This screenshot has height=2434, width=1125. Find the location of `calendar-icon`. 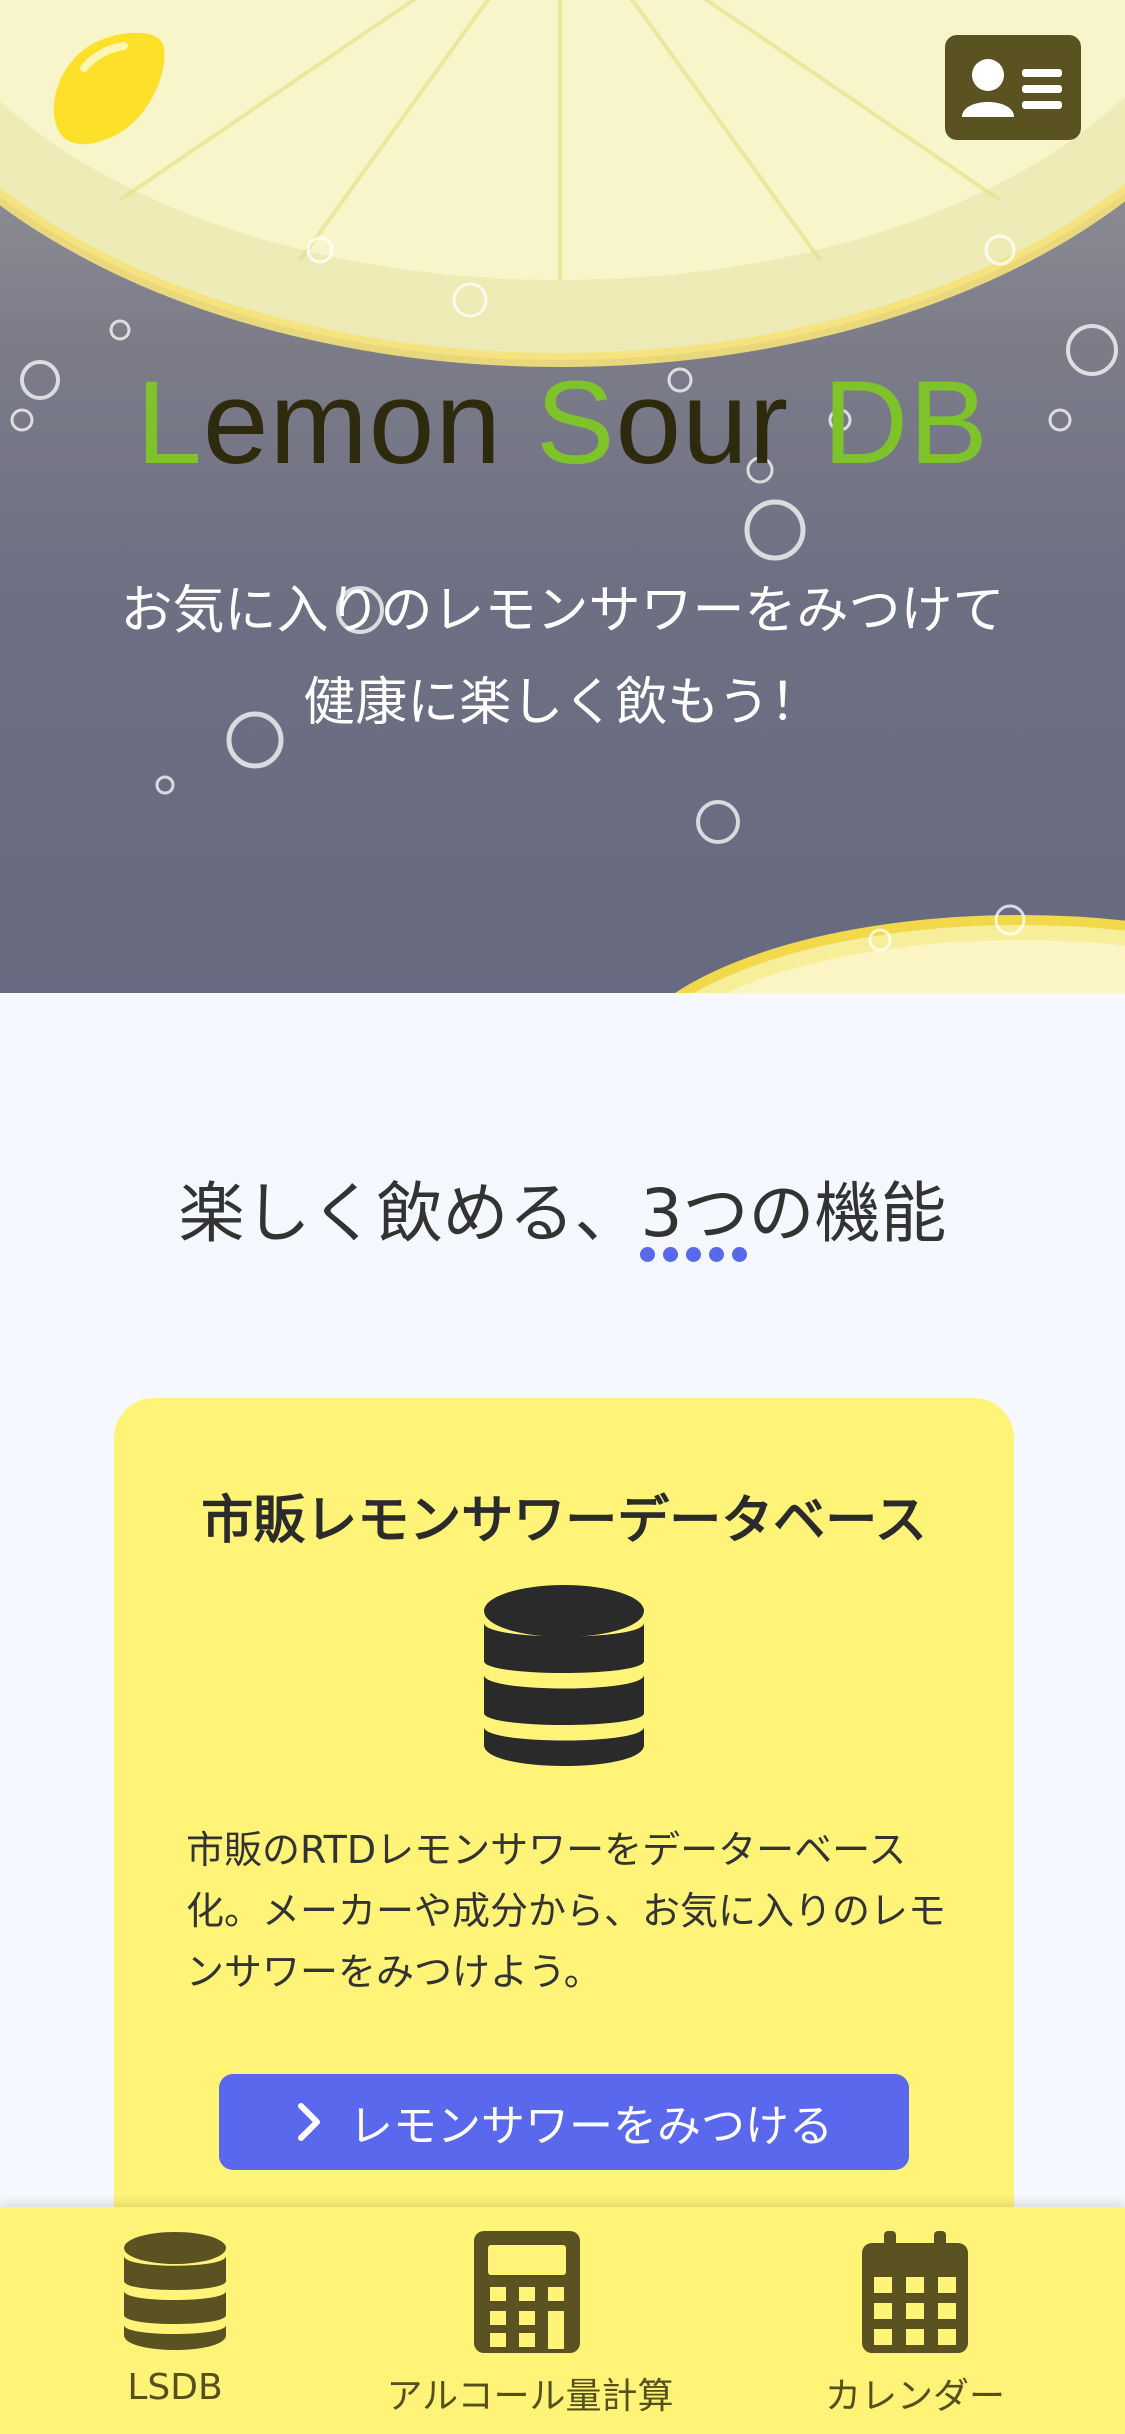

calendar-icon is located at coordinates (915, 2292).